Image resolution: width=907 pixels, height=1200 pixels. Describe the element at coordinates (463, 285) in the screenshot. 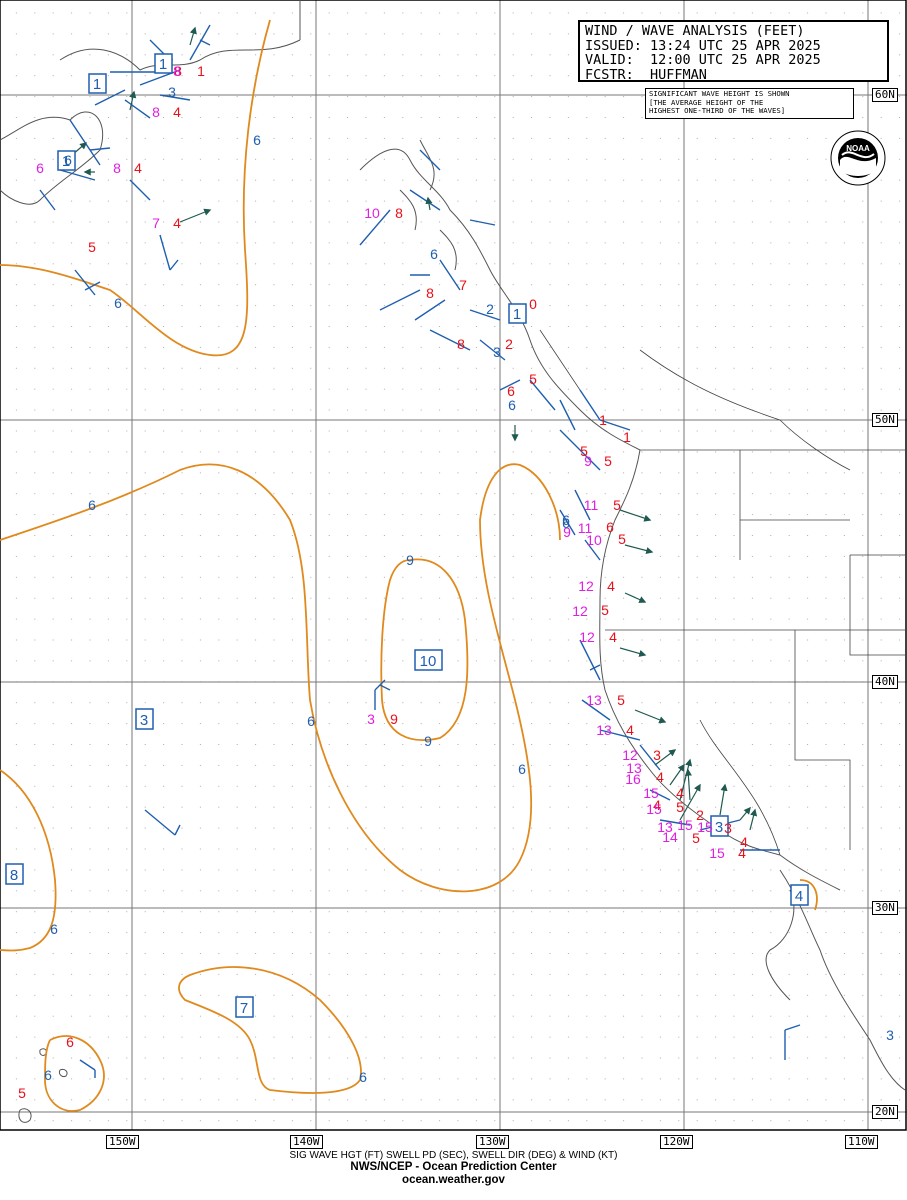

I see `wave-height: 7` at that location.